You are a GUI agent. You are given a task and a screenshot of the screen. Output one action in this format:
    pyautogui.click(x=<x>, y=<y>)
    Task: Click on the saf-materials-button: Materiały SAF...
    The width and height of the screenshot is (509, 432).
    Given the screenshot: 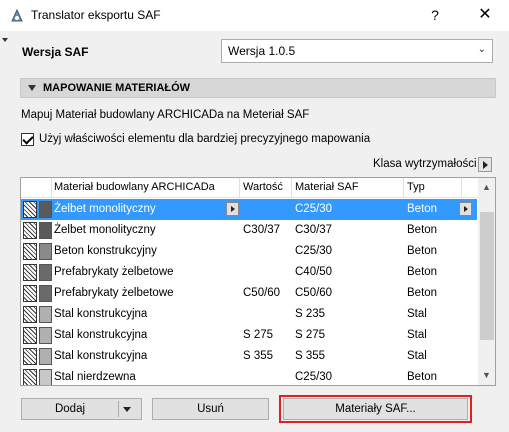 What is the action you would take?
    pyautogui.click(x=375, y=409)
    